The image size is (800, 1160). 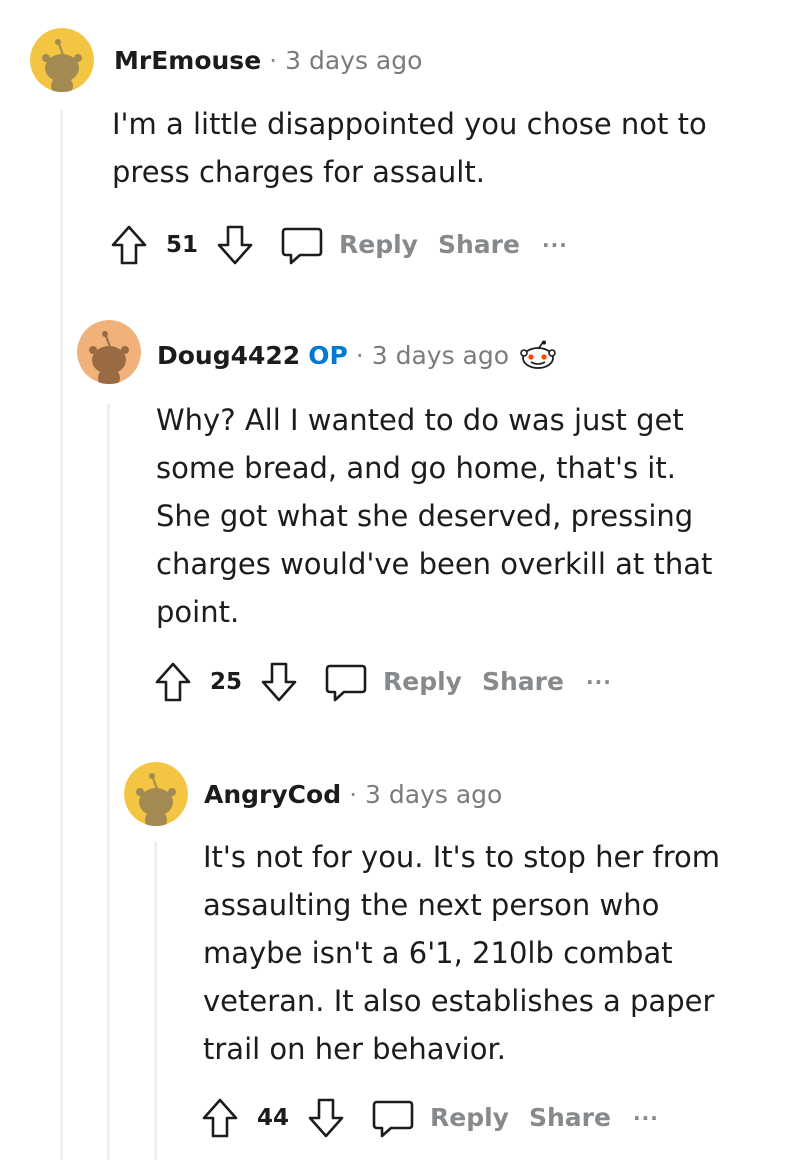 What do you see at coordinates (272, 794) in the screenshot?
I see `author-name: AngryCod` at bounding box center [272, 794].